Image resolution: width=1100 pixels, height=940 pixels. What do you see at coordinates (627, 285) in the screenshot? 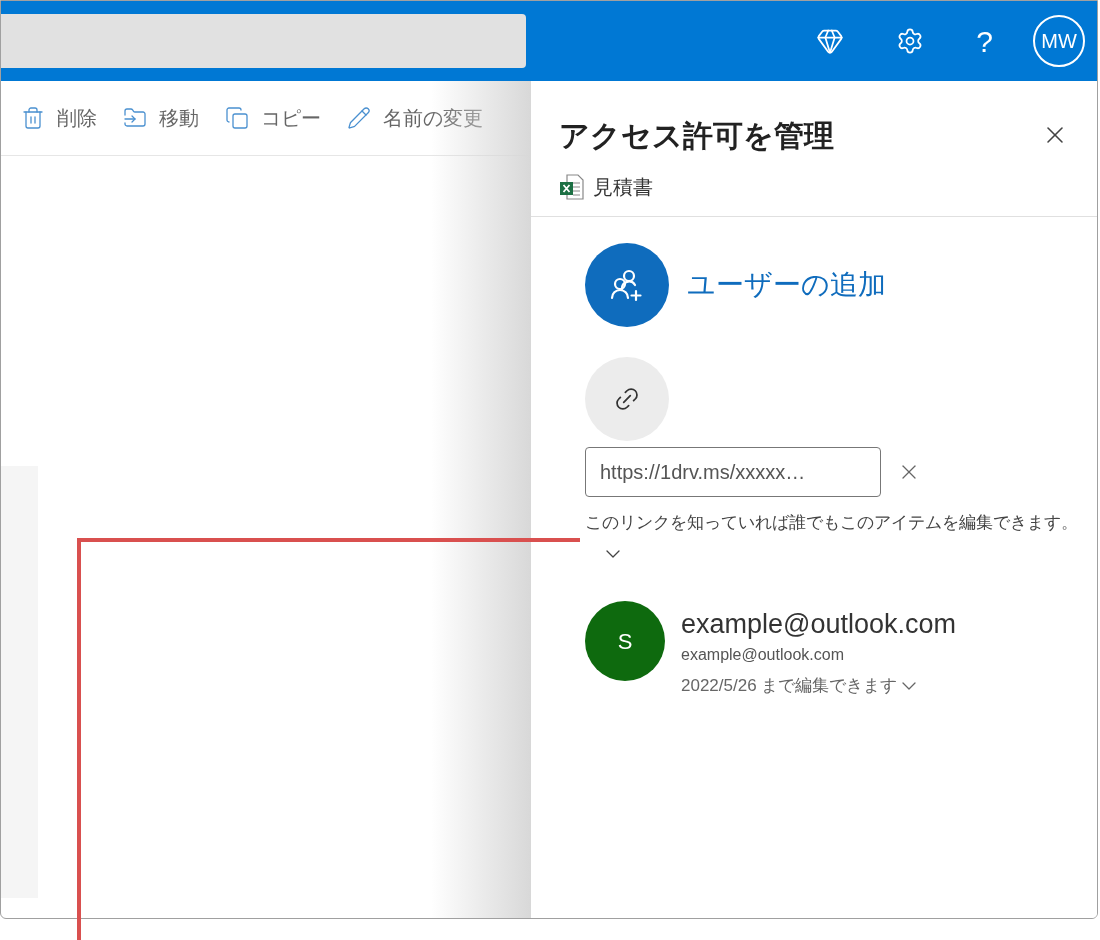
I see `add-user-icon` at bounding box center [627, 285].